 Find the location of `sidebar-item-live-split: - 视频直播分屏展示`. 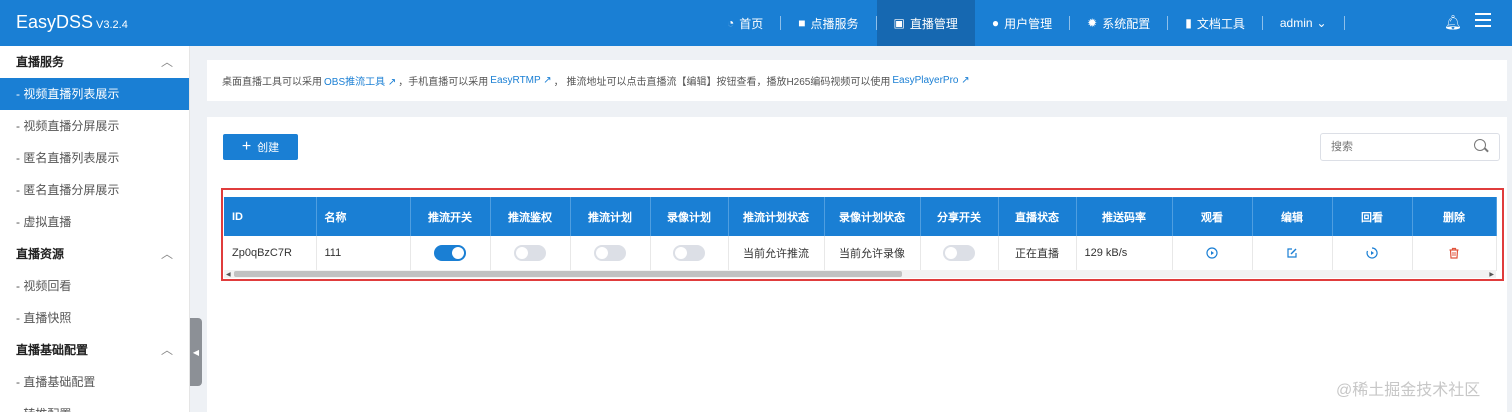

sidebar-item-live-split: - 视频直播分屏展示 is located at coordinates (94, 126).